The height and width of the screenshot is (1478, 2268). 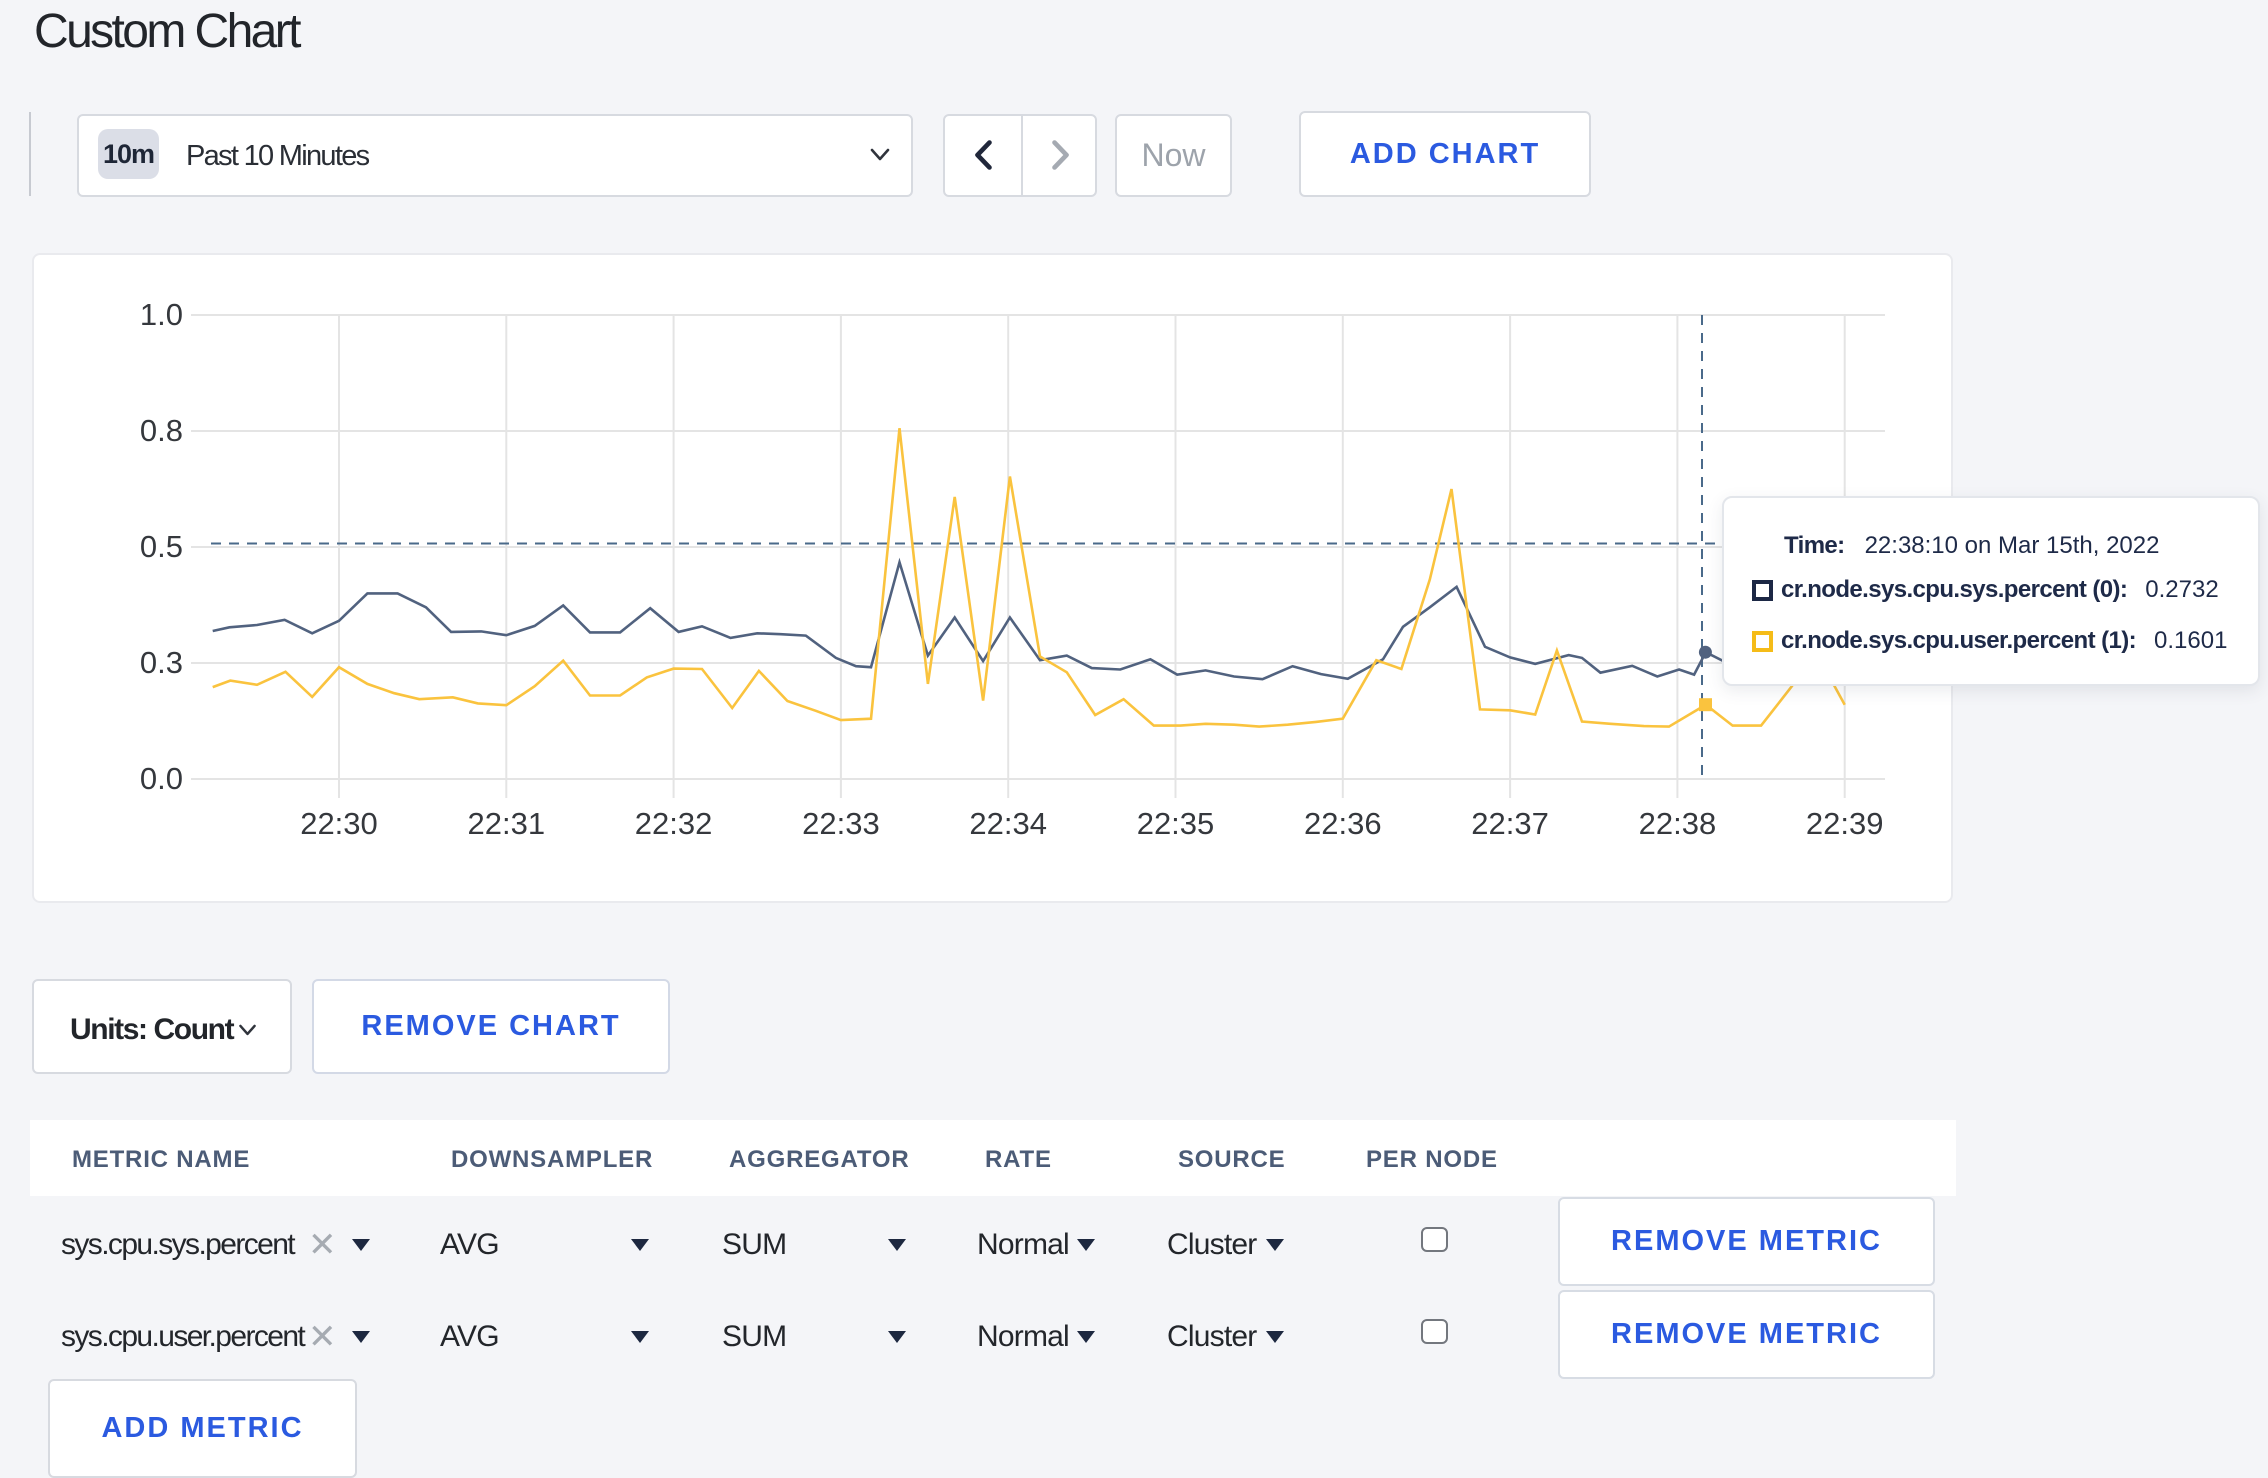 What do you see at coordinates (161, 778) in the screenshot?
I see `svg-text: 0.0` at bounding box center [161, 778].